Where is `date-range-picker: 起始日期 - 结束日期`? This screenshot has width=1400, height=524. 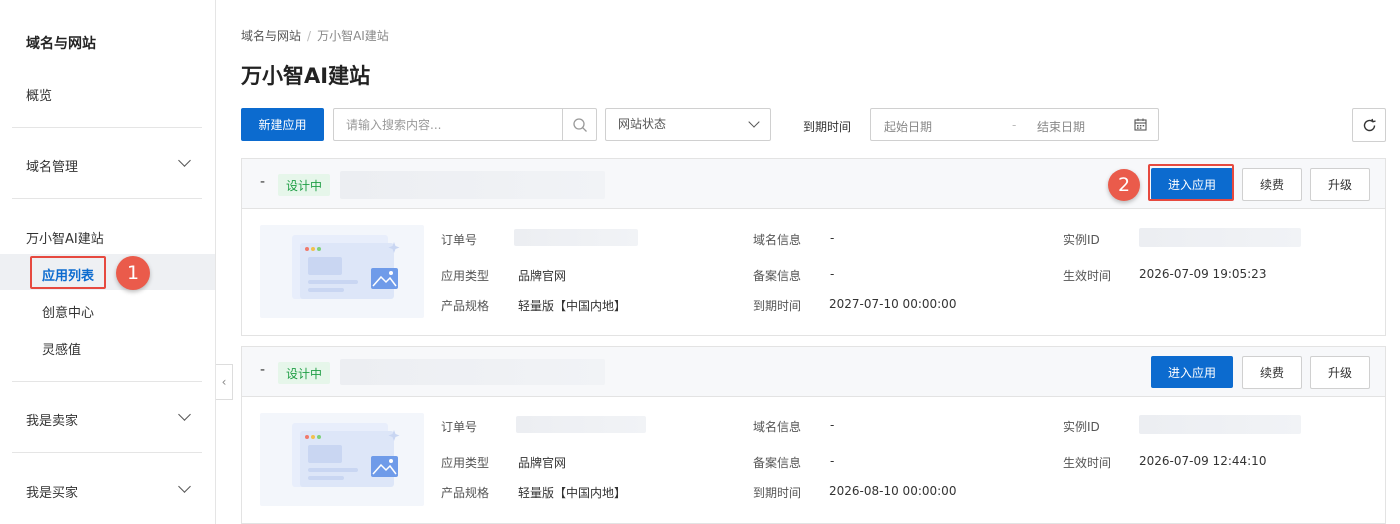
date-range-picker: 起始日期 - 结束日期 is located at coordinates (1014, 124).